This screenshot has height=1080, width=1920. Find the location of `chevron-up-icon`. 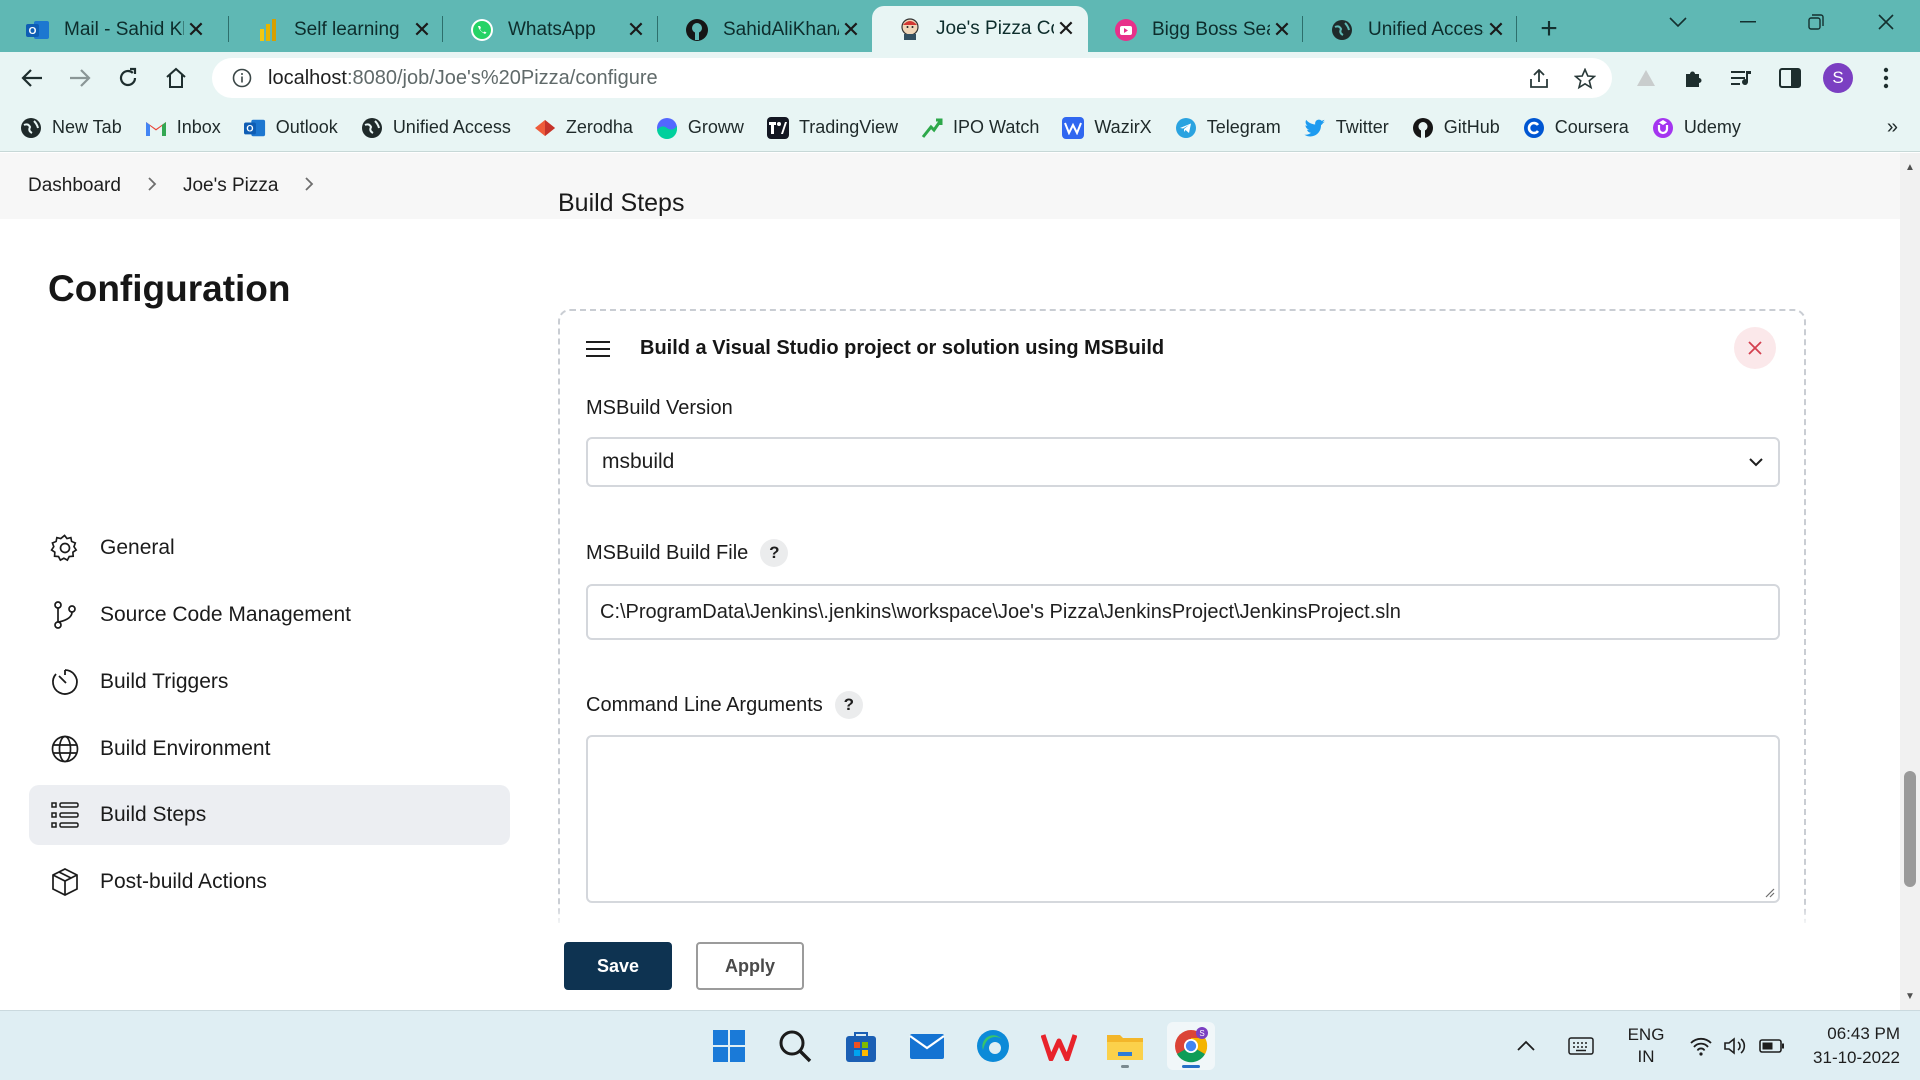

chevron-up-icon is located at coordinates (1526, 1045).